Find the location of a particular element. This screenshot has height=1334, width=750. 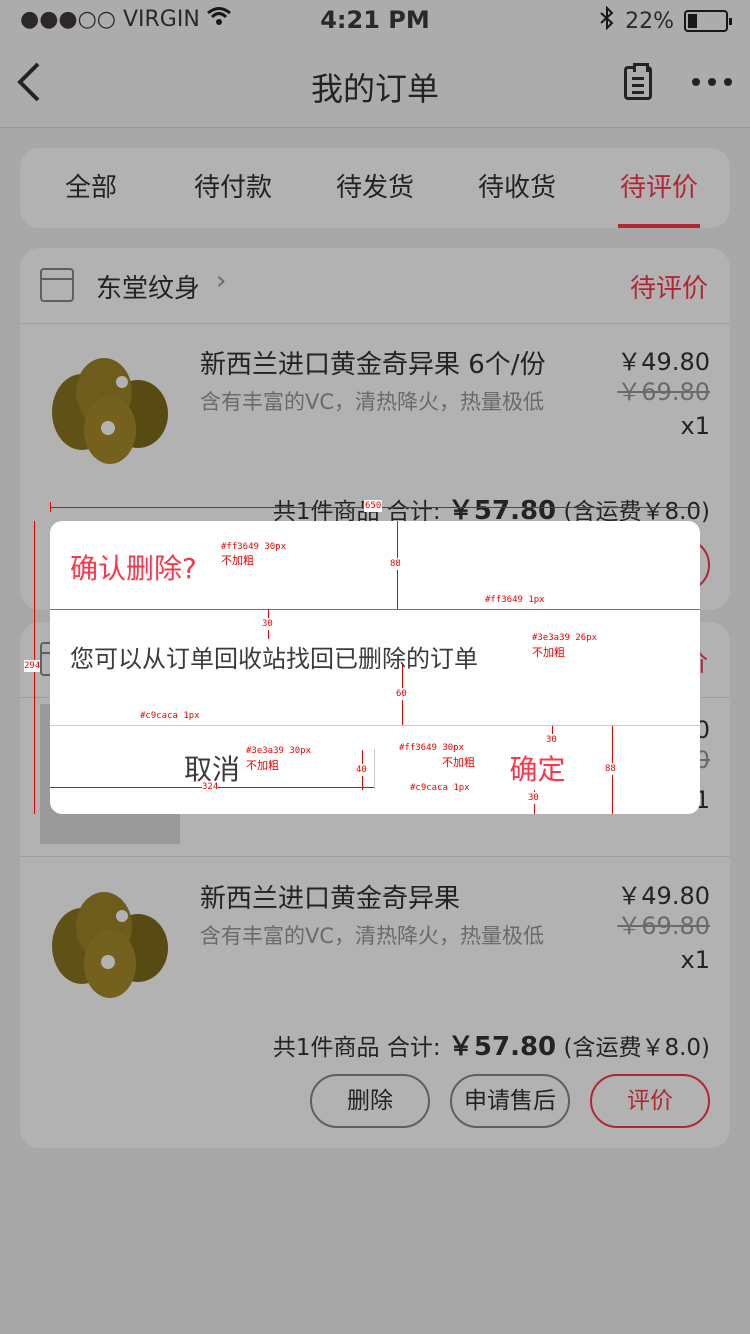

msg-bottom-annotation: 60 is located at coordinates (401, 694).